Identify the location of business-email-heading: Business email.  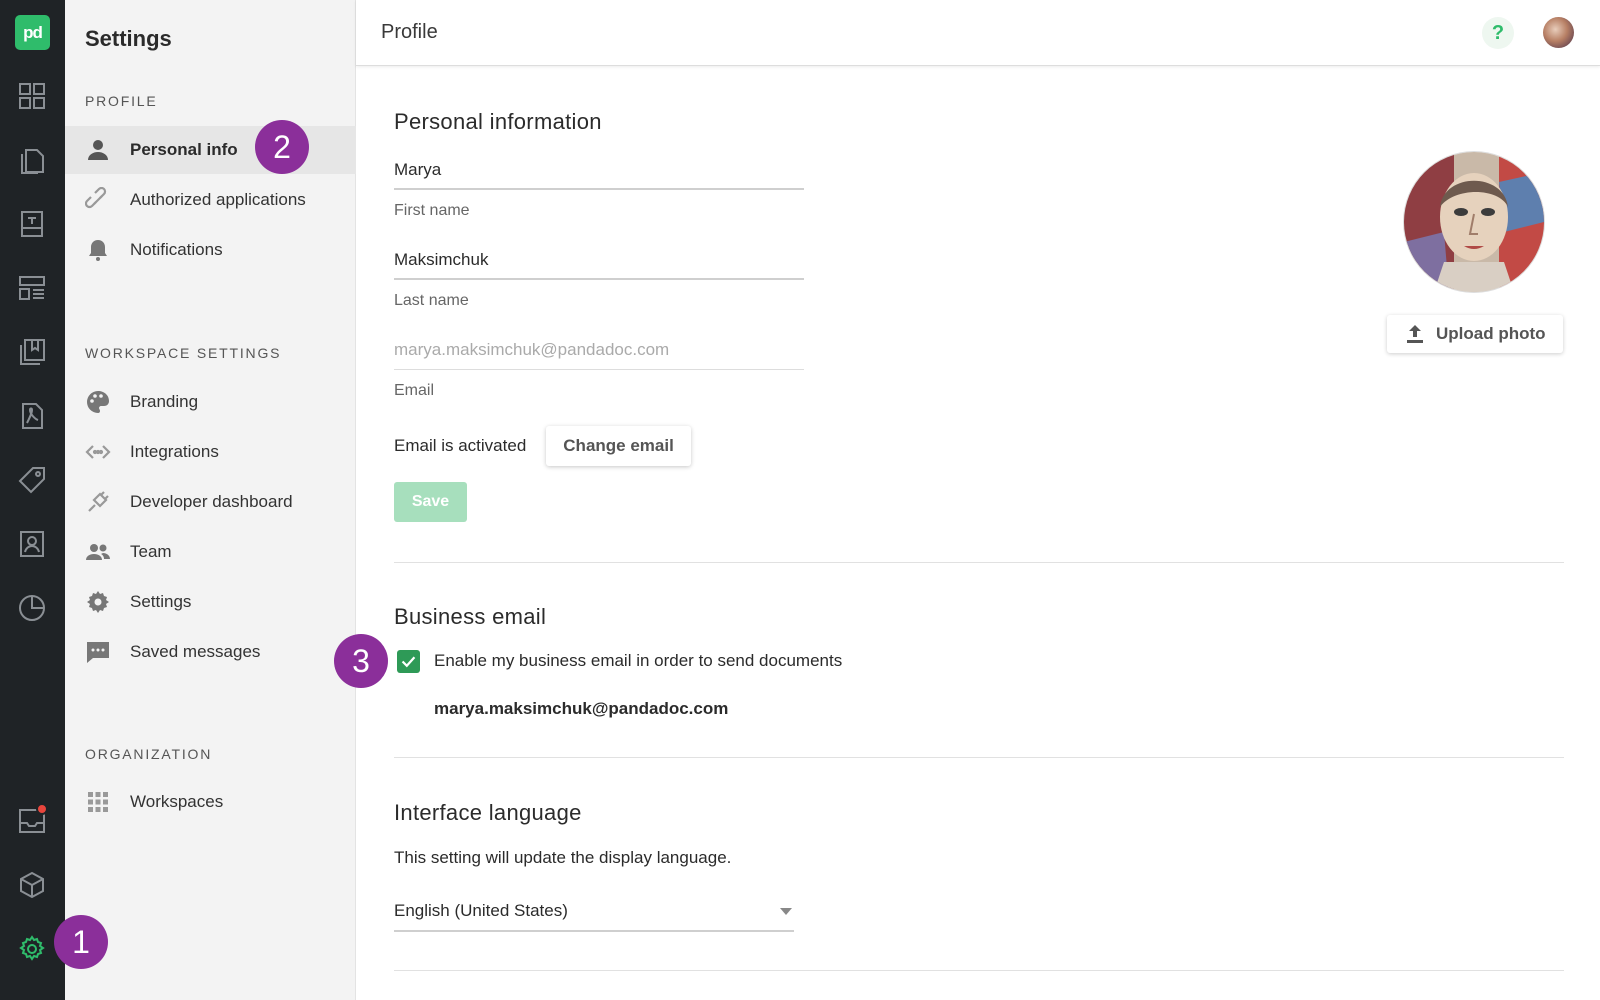
(470, 616).